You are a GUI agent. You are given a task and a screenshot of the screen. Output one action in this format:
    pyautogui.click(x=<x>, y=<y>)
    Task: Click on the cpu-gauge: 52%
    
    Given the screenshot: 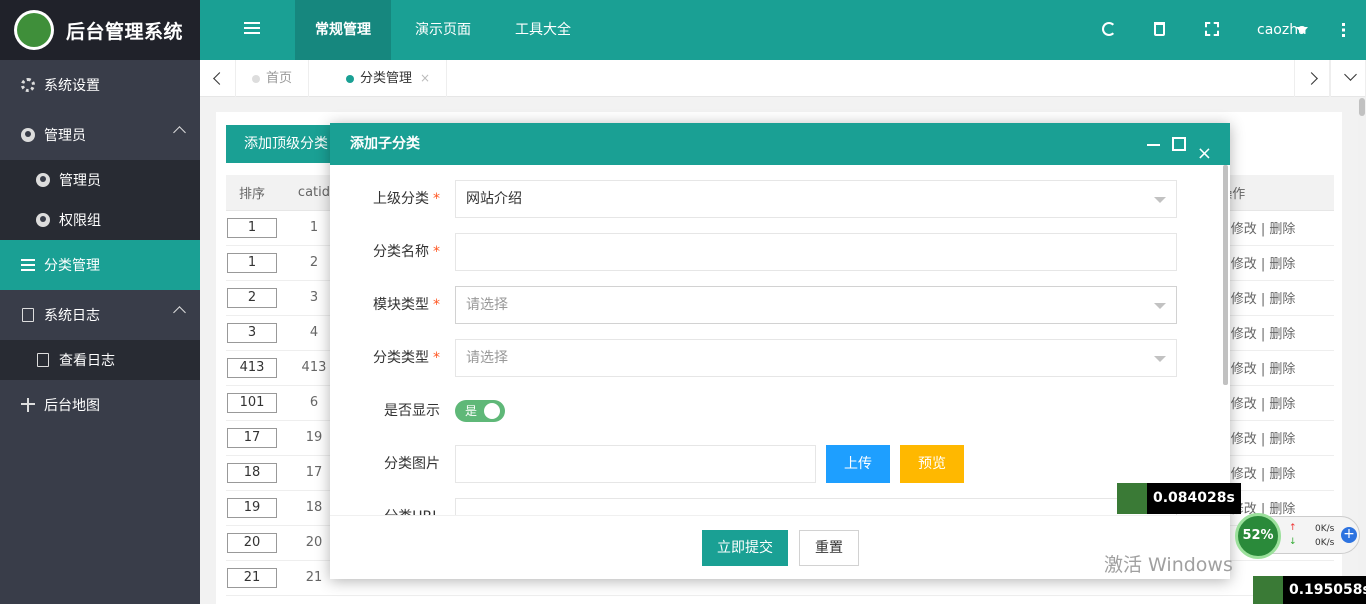 What is the action you would take?
    pyautogui.click(x=1258, y=536)
    